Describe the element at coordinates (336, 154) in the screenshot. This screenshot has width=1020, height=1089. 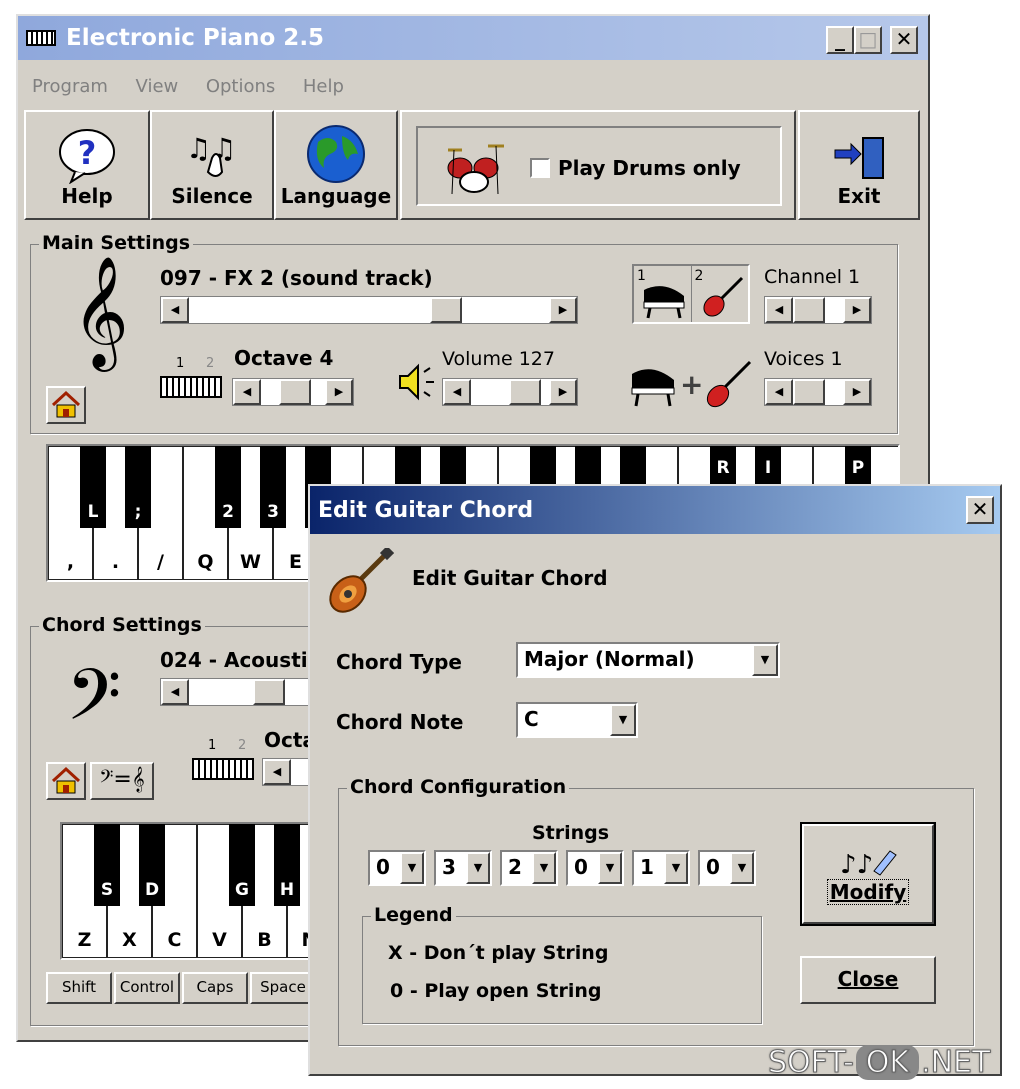
I see `globe-icon` at that location.